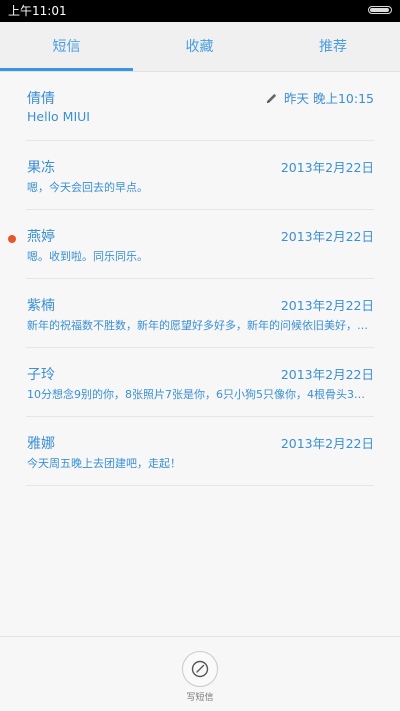 Image resolution: width=400 pixels, height=711 pixels. I want to click on tab-messages: 短信, so click(66, 47).